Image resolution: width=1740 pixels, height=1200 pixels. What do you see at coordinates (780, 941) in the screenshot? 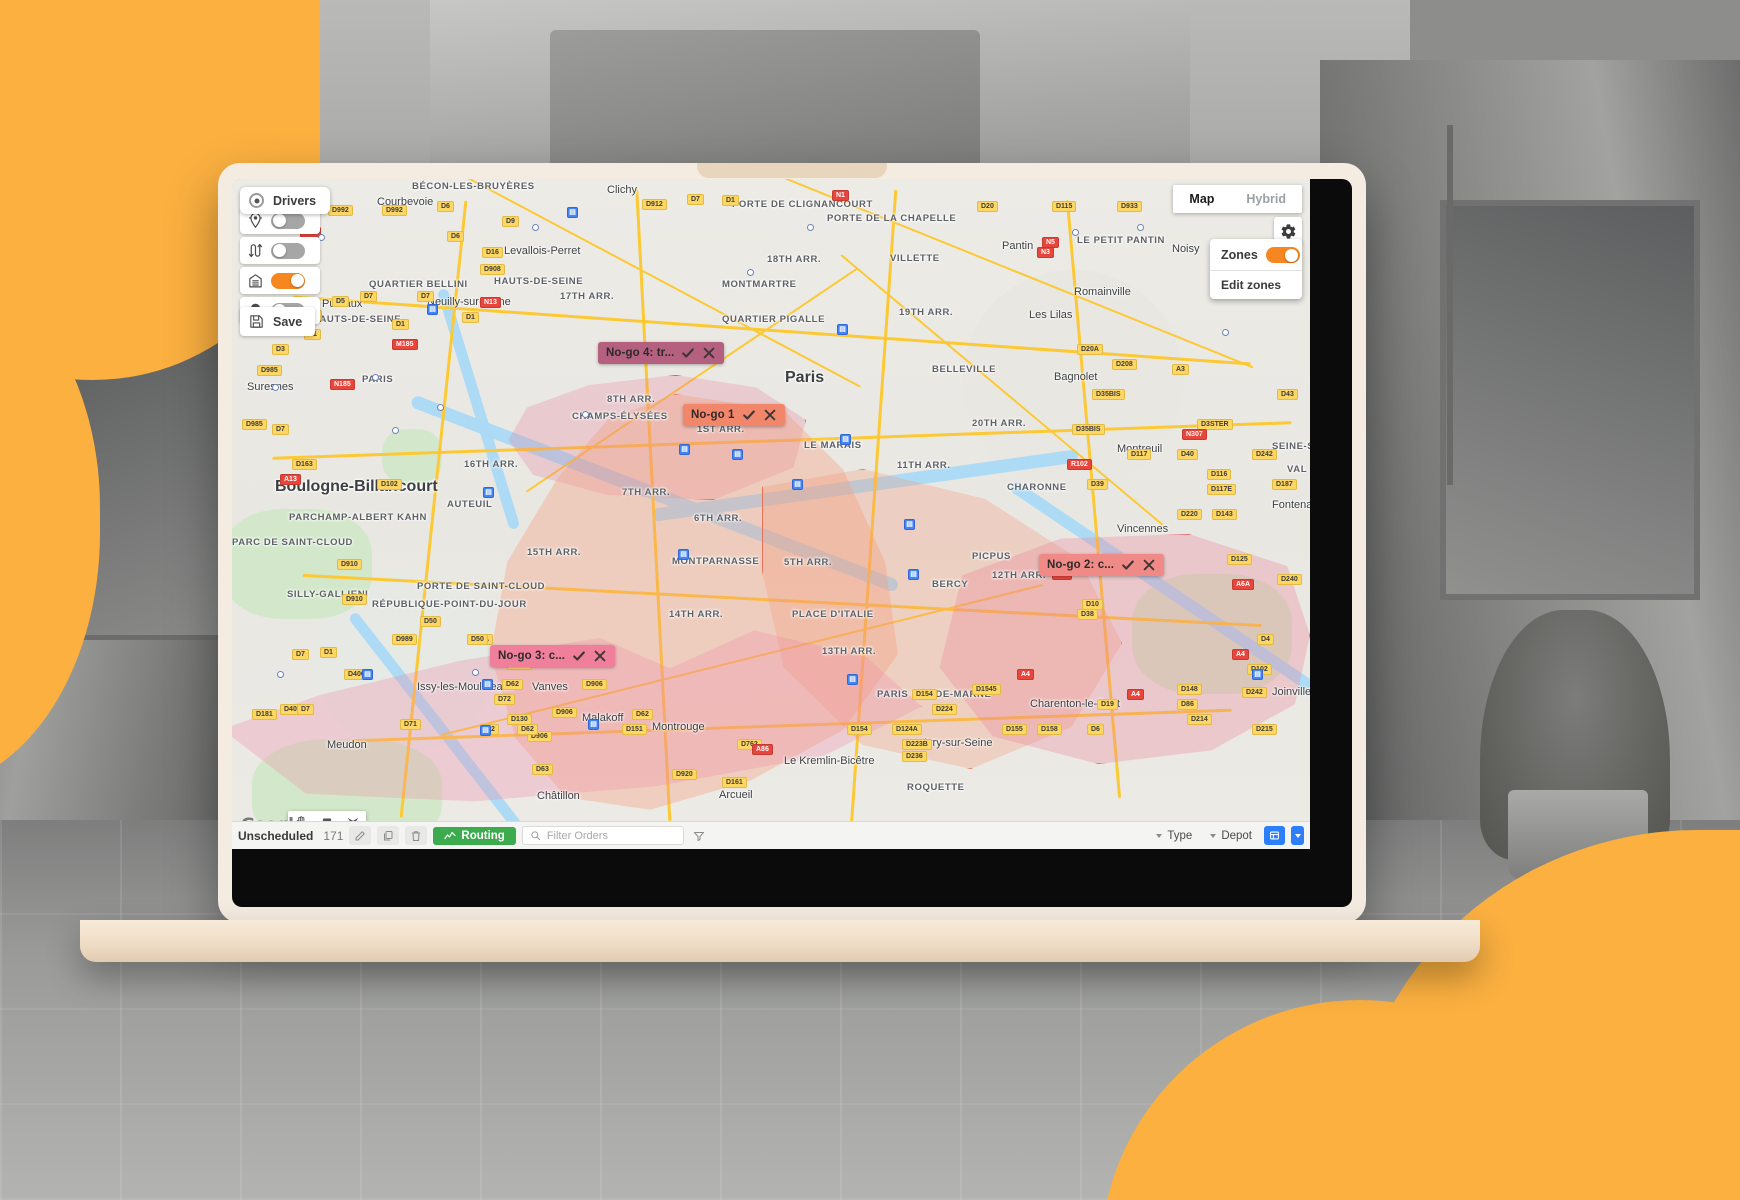
I see `laptop-base` at bounding box center [780, 941].